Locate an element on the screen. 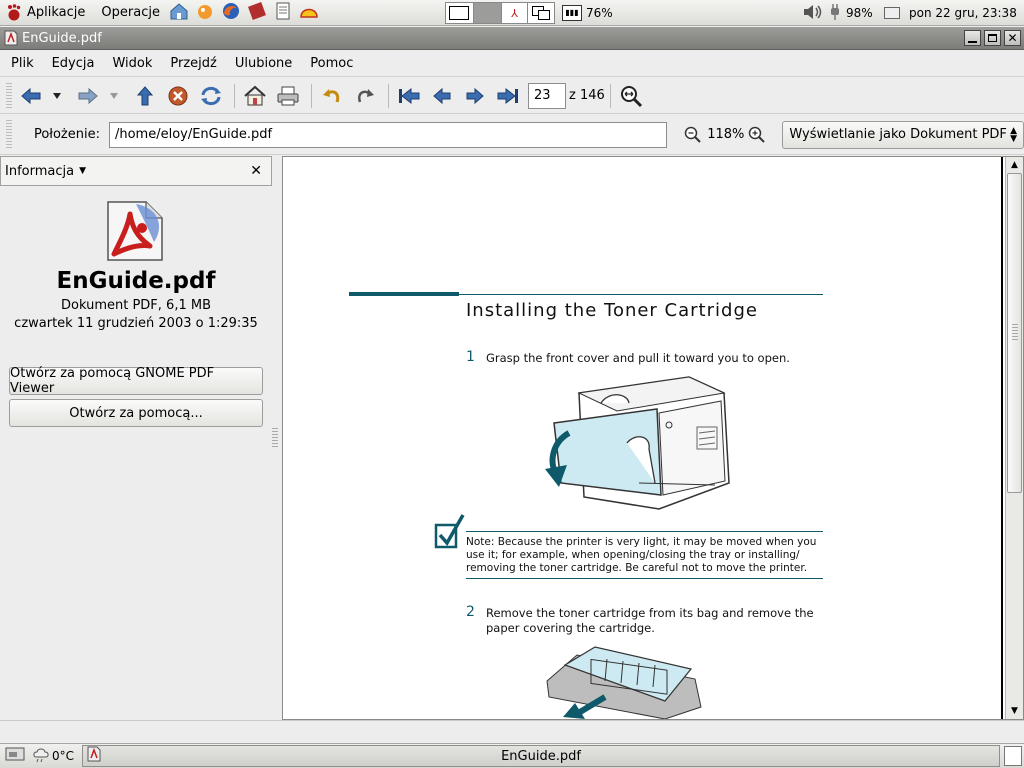 The height and width of the screenshot is (768, 1024). text-editor-launcher is located at coordinates (283, 13).